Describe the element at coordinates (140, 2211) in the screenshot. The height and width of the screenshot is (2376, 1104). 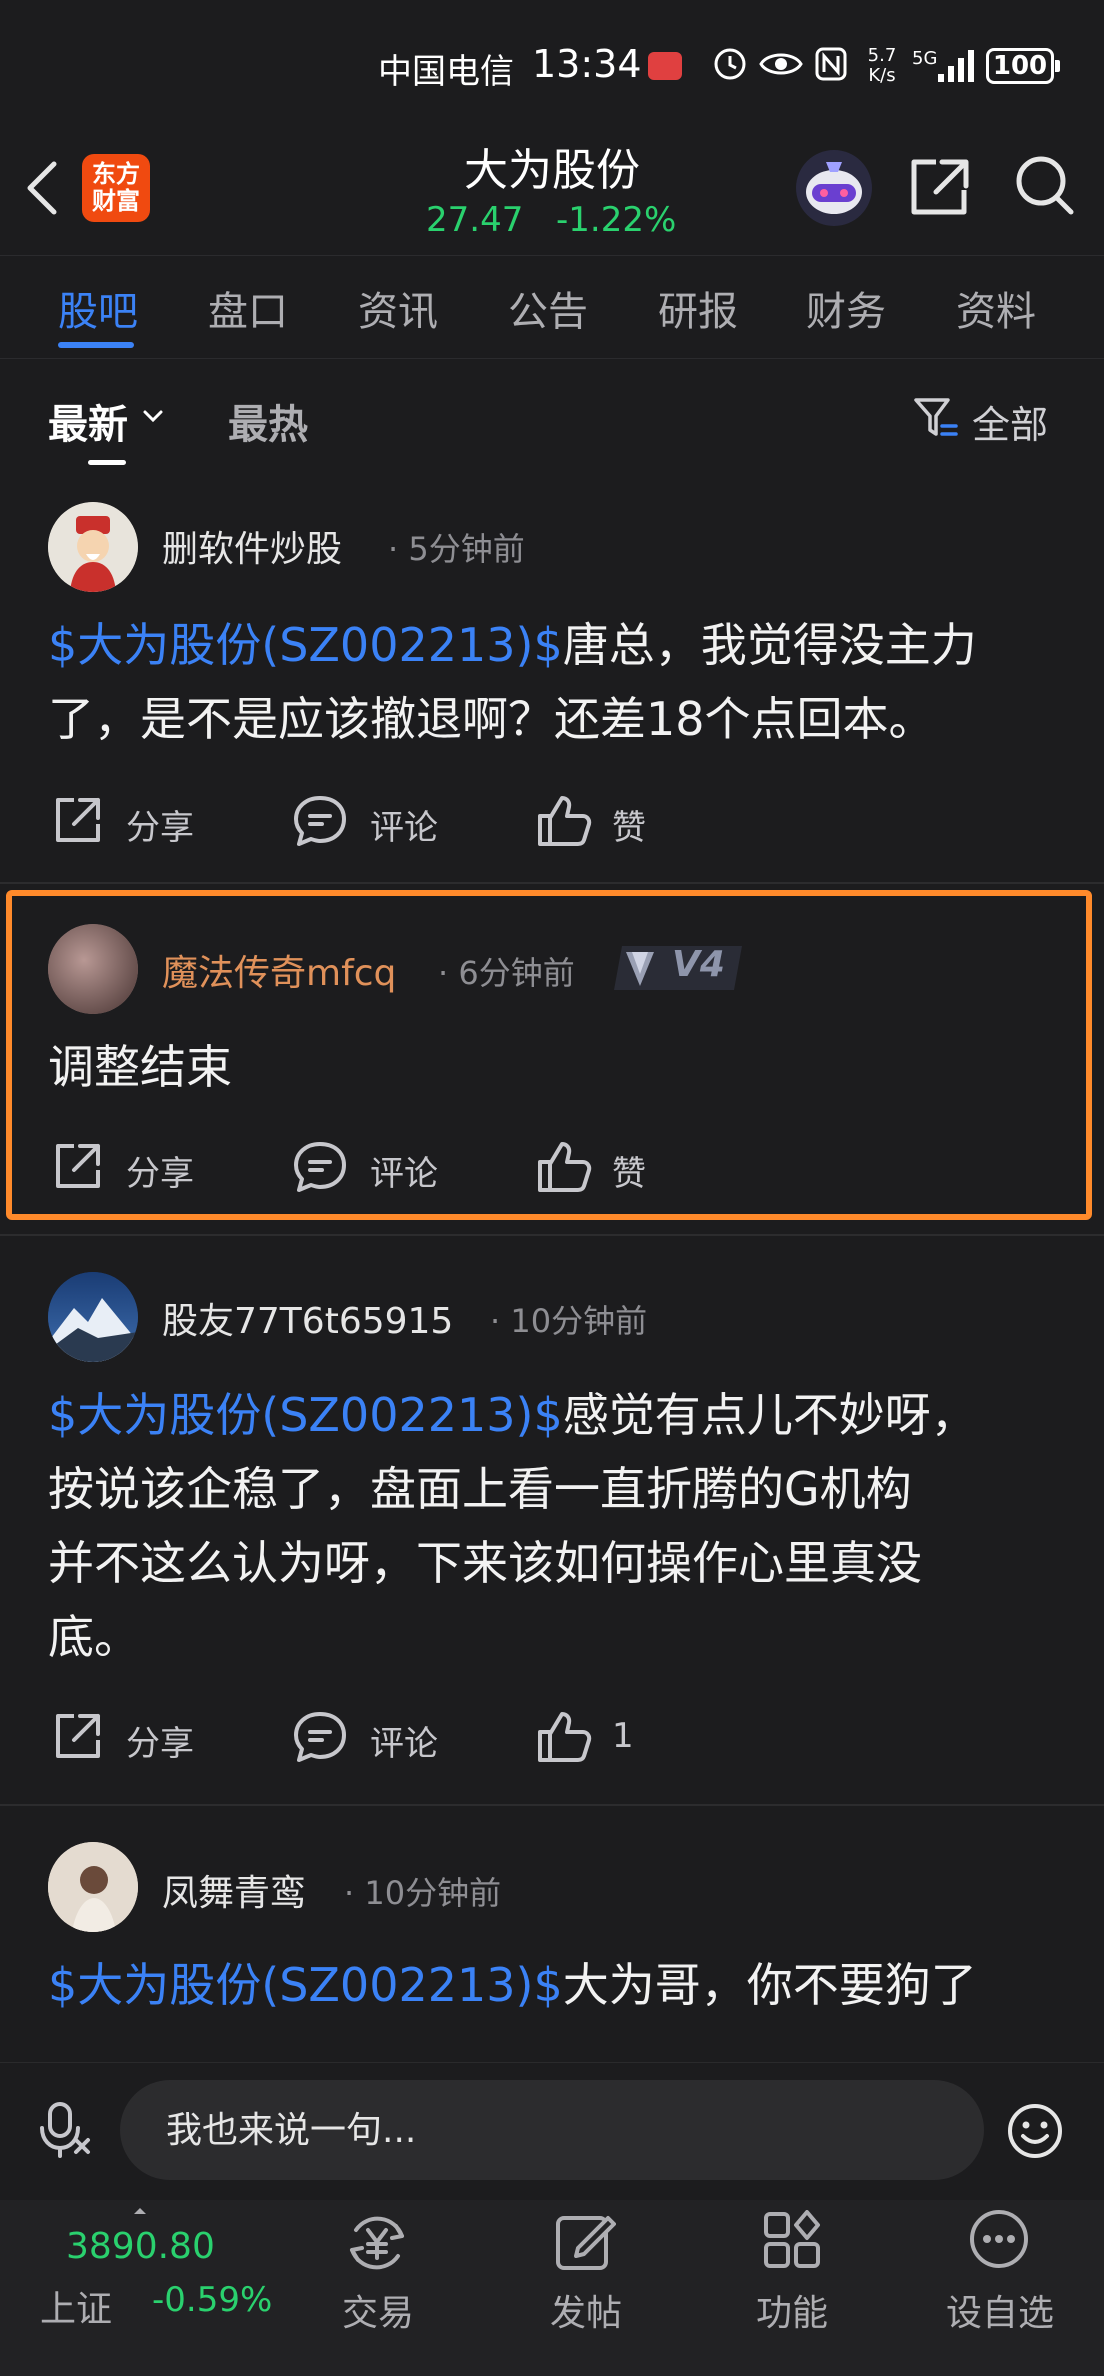
I see `caret-up-icon` at that location.